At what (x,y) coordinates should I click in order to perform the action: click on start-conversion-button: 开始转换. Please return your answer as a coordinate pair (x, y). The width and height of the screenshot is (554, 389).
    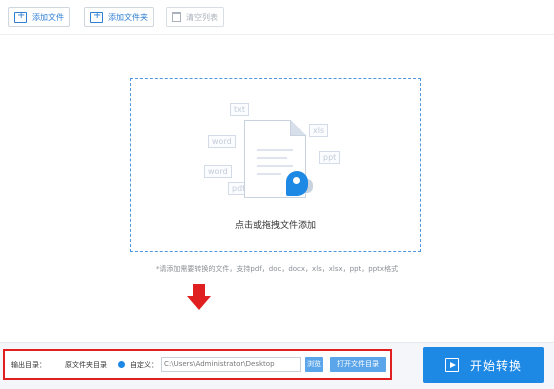
    Looking at the image, I should click on (483, 365).